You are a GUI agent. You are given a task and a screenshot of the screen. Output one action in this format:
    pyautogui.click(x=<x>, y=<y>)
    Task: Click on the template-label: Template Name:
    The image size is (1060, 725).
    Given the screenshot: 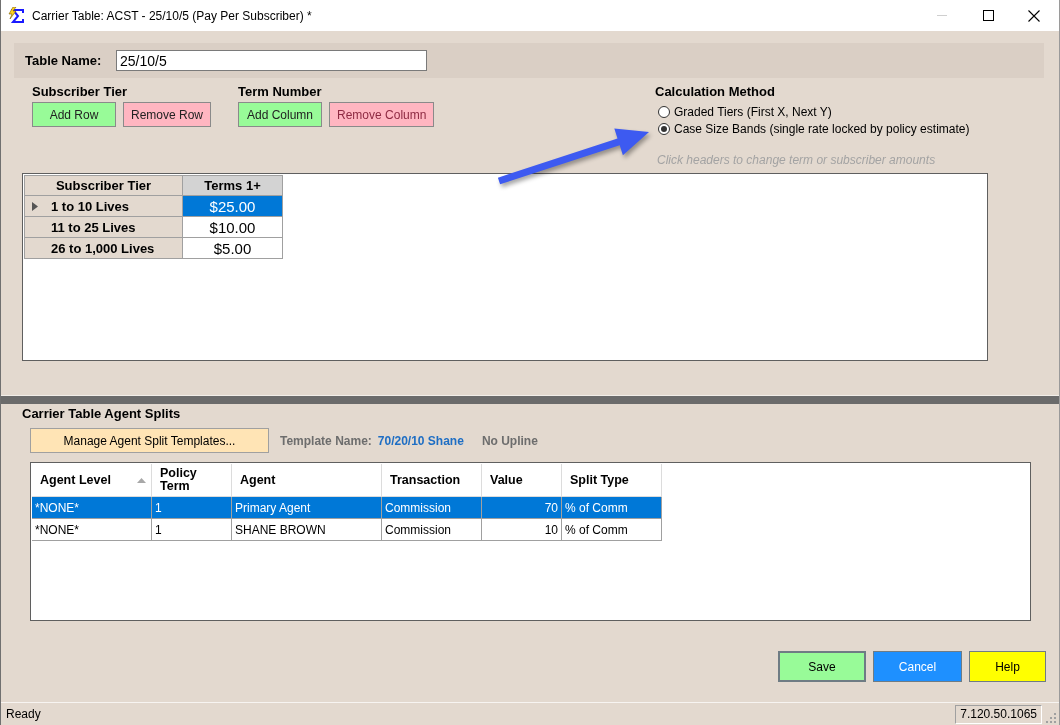 What is the action you would take?
    pyautogui.click(x=326, y=440)
    